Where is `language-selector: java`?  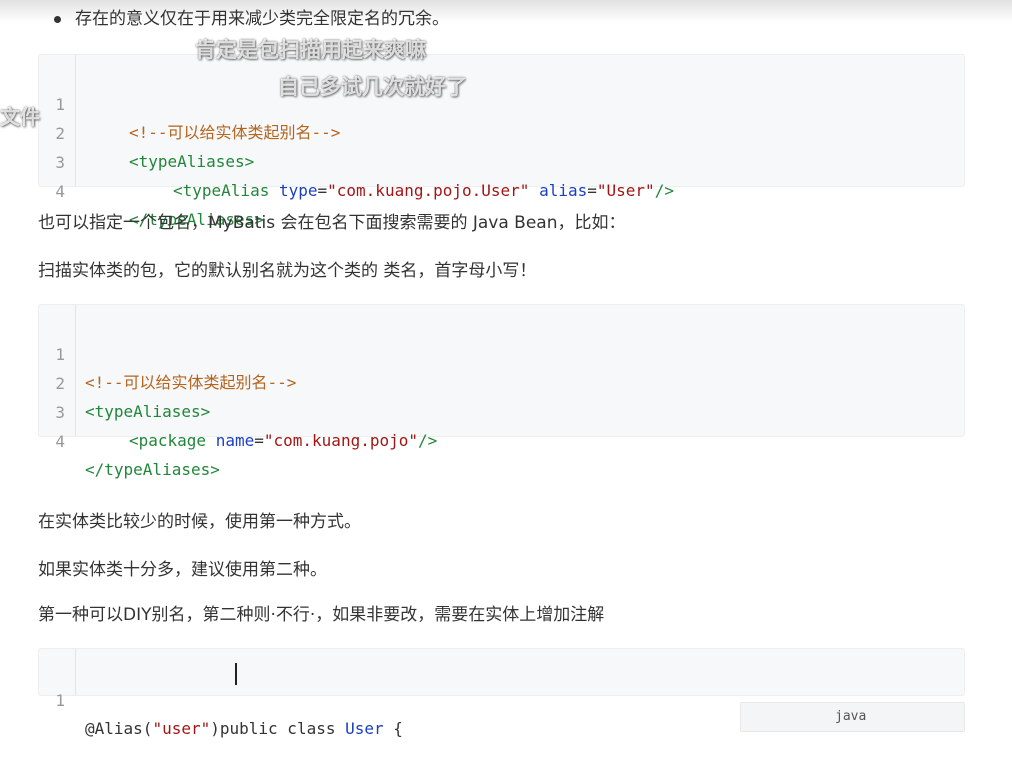 language-selector: java is located at coordinates (852, 717).